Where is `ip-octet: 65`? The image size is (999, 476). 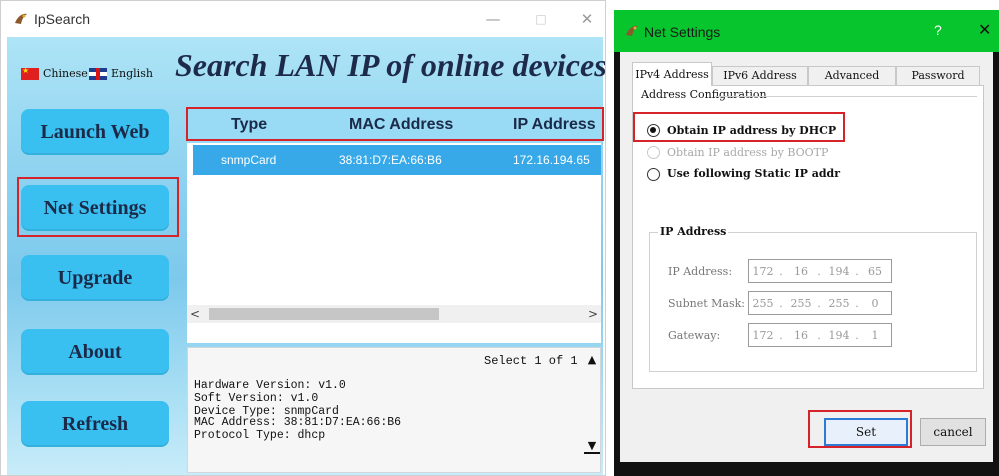
ip-octet: 65 is located at coordinates (875, 271).